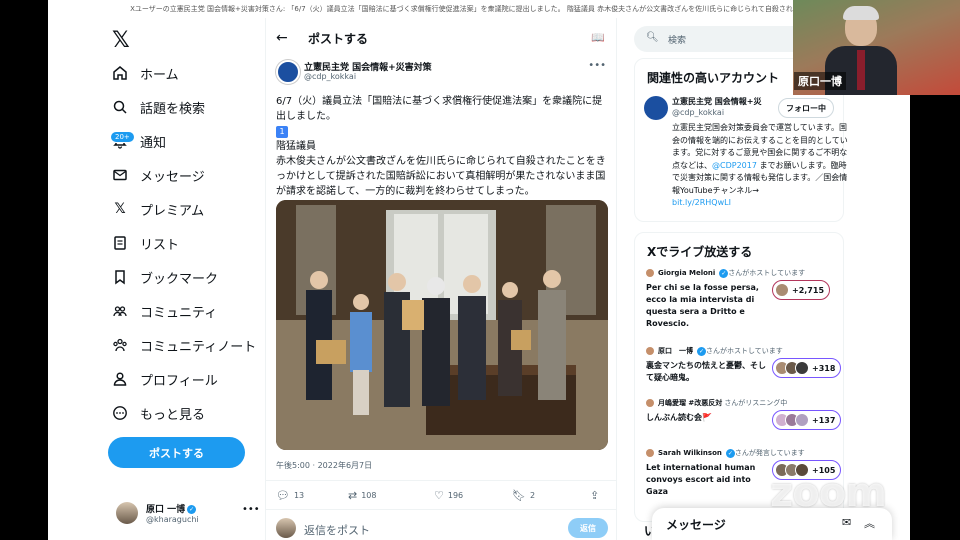  Describe the element at coordinates (283, 495) in the screenshot. I see `reply-icon: 💬︎` at that location.